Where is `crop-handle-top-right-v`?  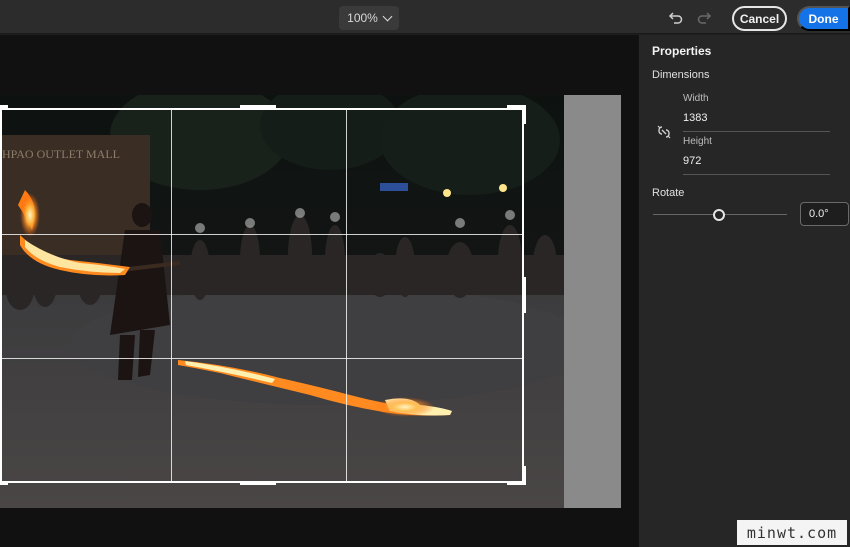 crop-handle-top-right-v is located at coordinates (524, 114).